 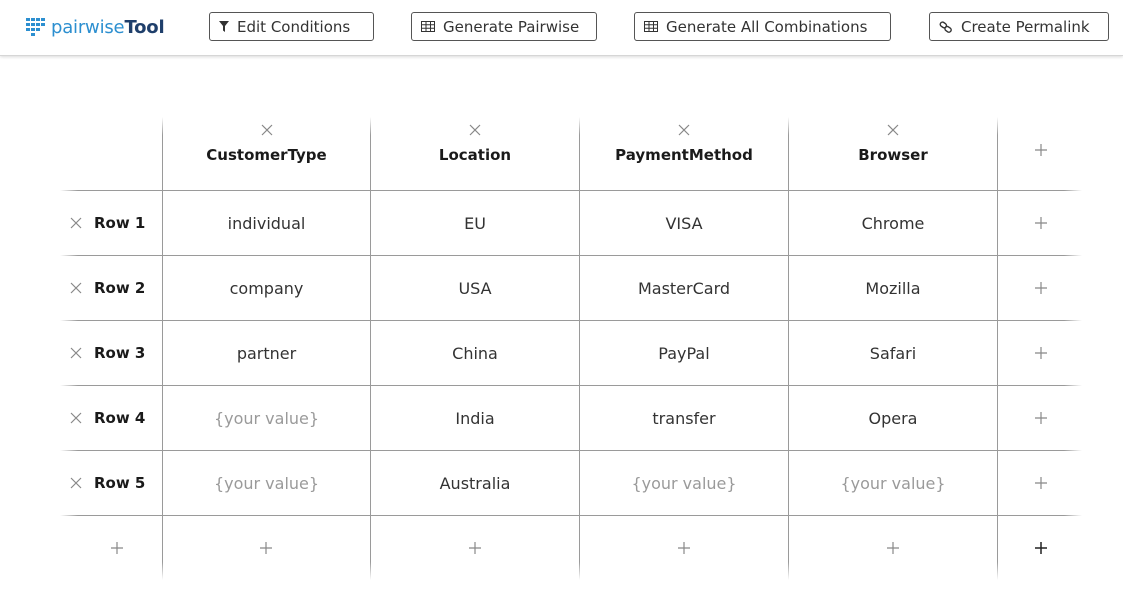 I want to click on cell-value: PayPal, so click(x=684, y=353).